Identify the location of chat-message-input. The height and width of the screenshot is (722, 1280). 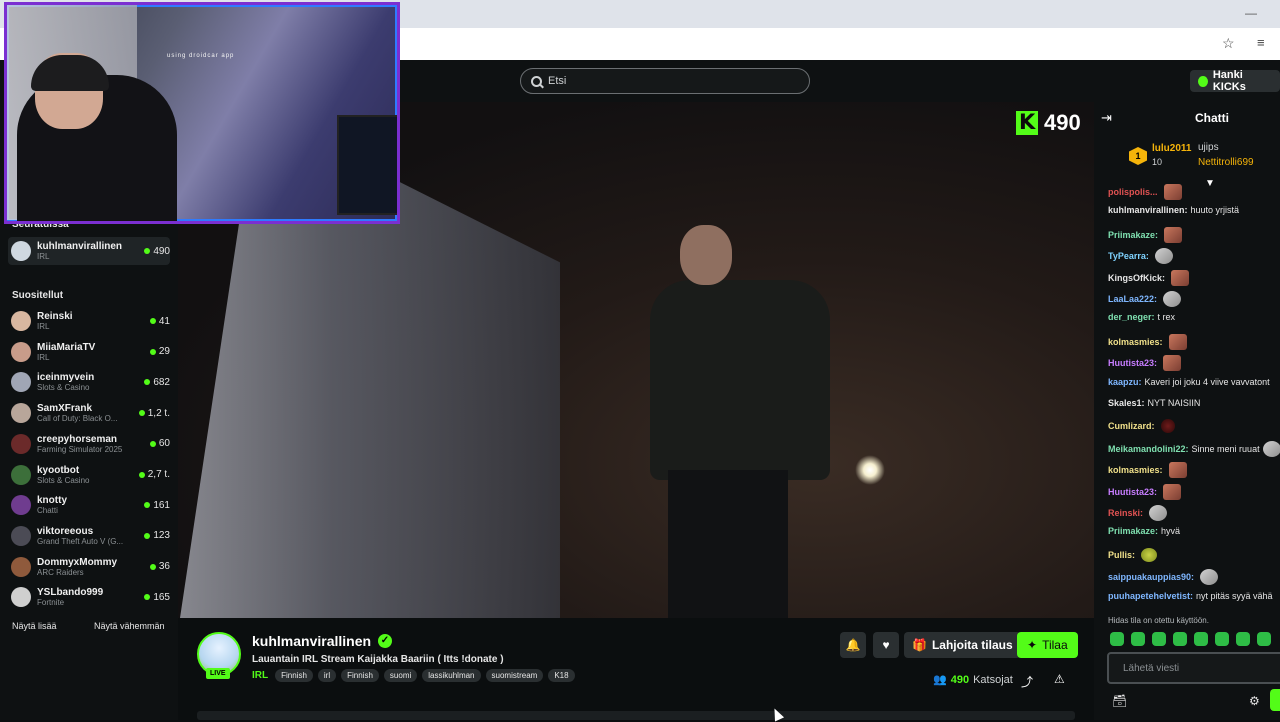
(1193, 668).